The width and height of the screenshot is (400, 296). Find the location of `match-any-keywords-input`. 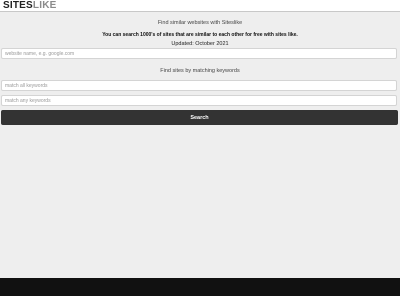

match-any-keywords-input is located at coordinates (199, 100).